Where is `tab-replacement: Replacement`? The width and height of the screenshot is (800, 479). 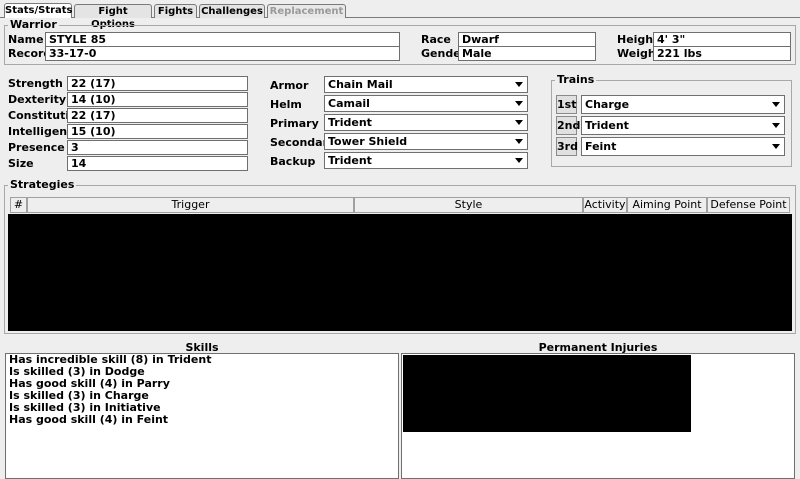 tab-replacement: Replacement is located at coordinates (306, 11).